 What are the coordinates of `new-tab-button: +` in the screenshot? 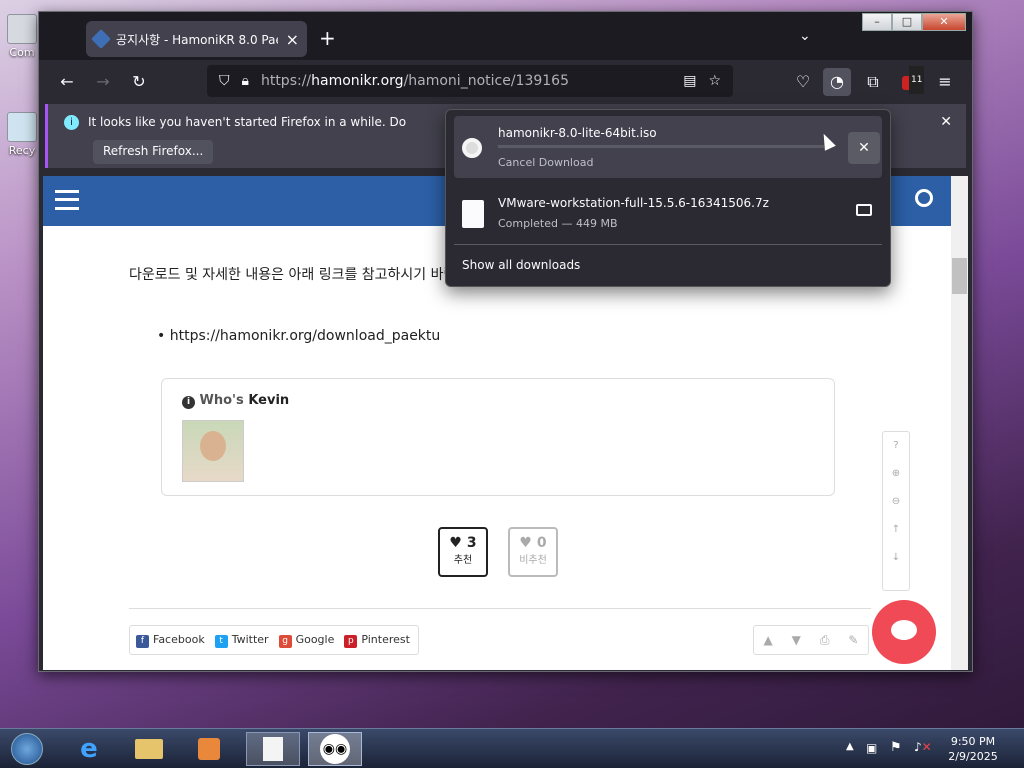 It's located at (327, 38).